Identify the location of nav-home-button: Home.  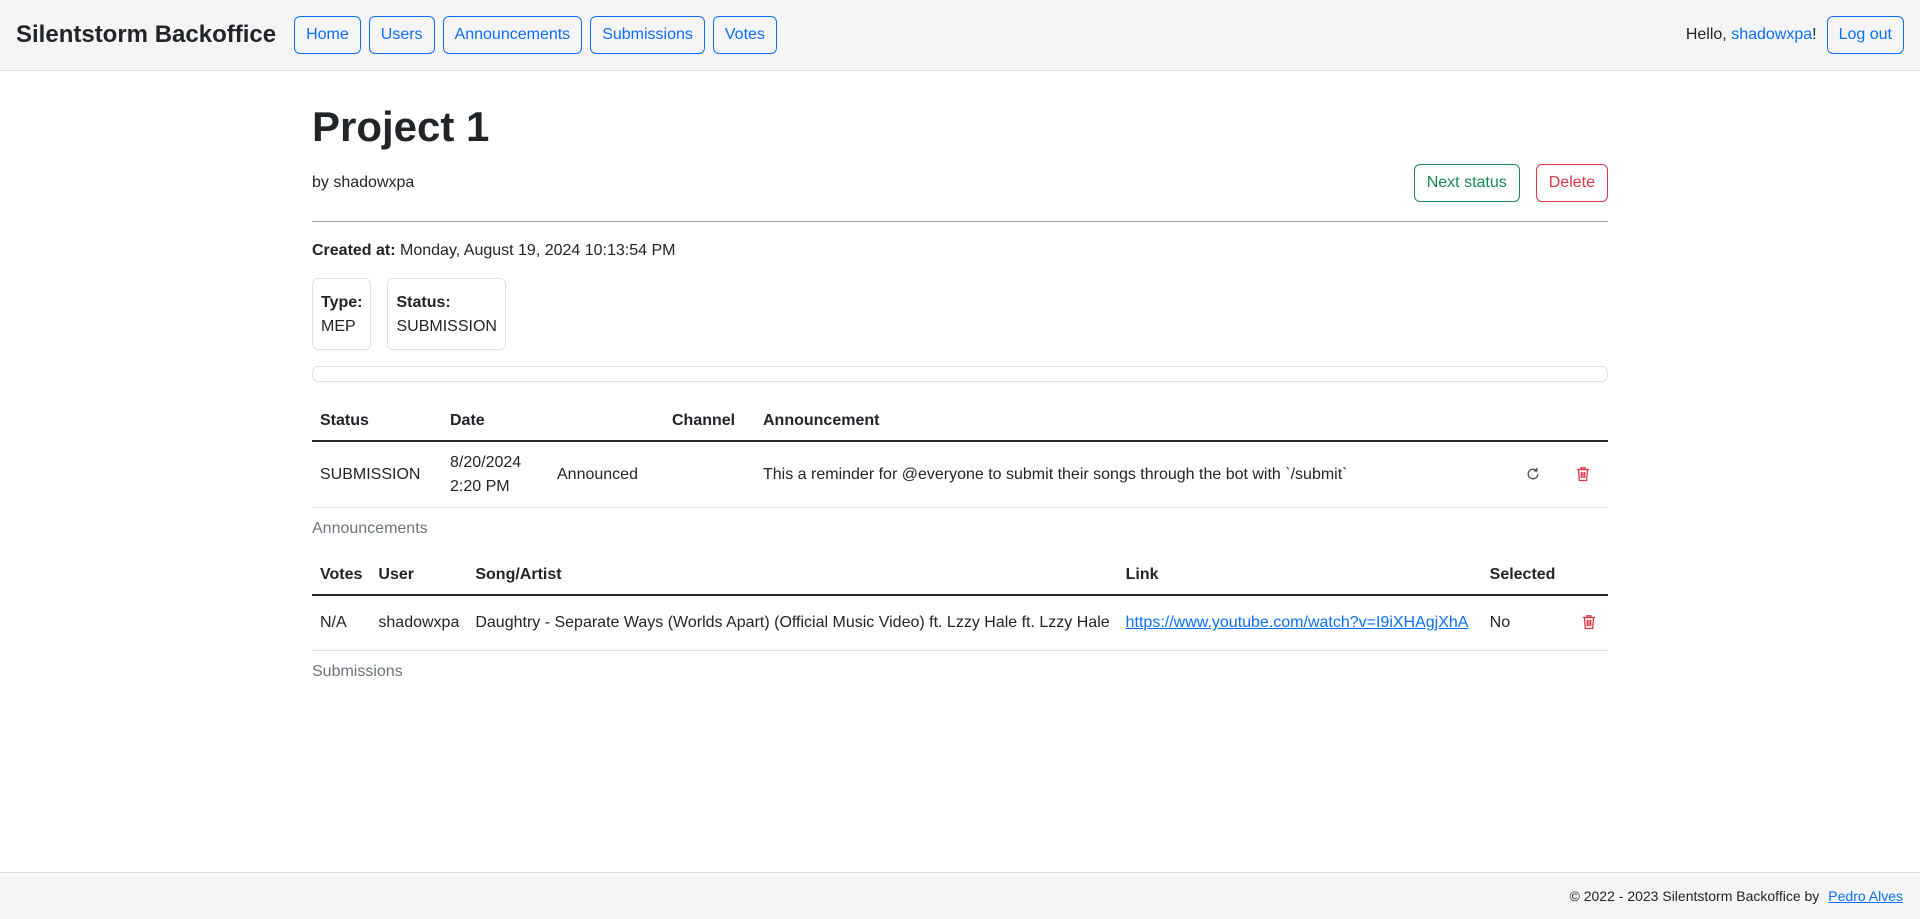
(327, 35).